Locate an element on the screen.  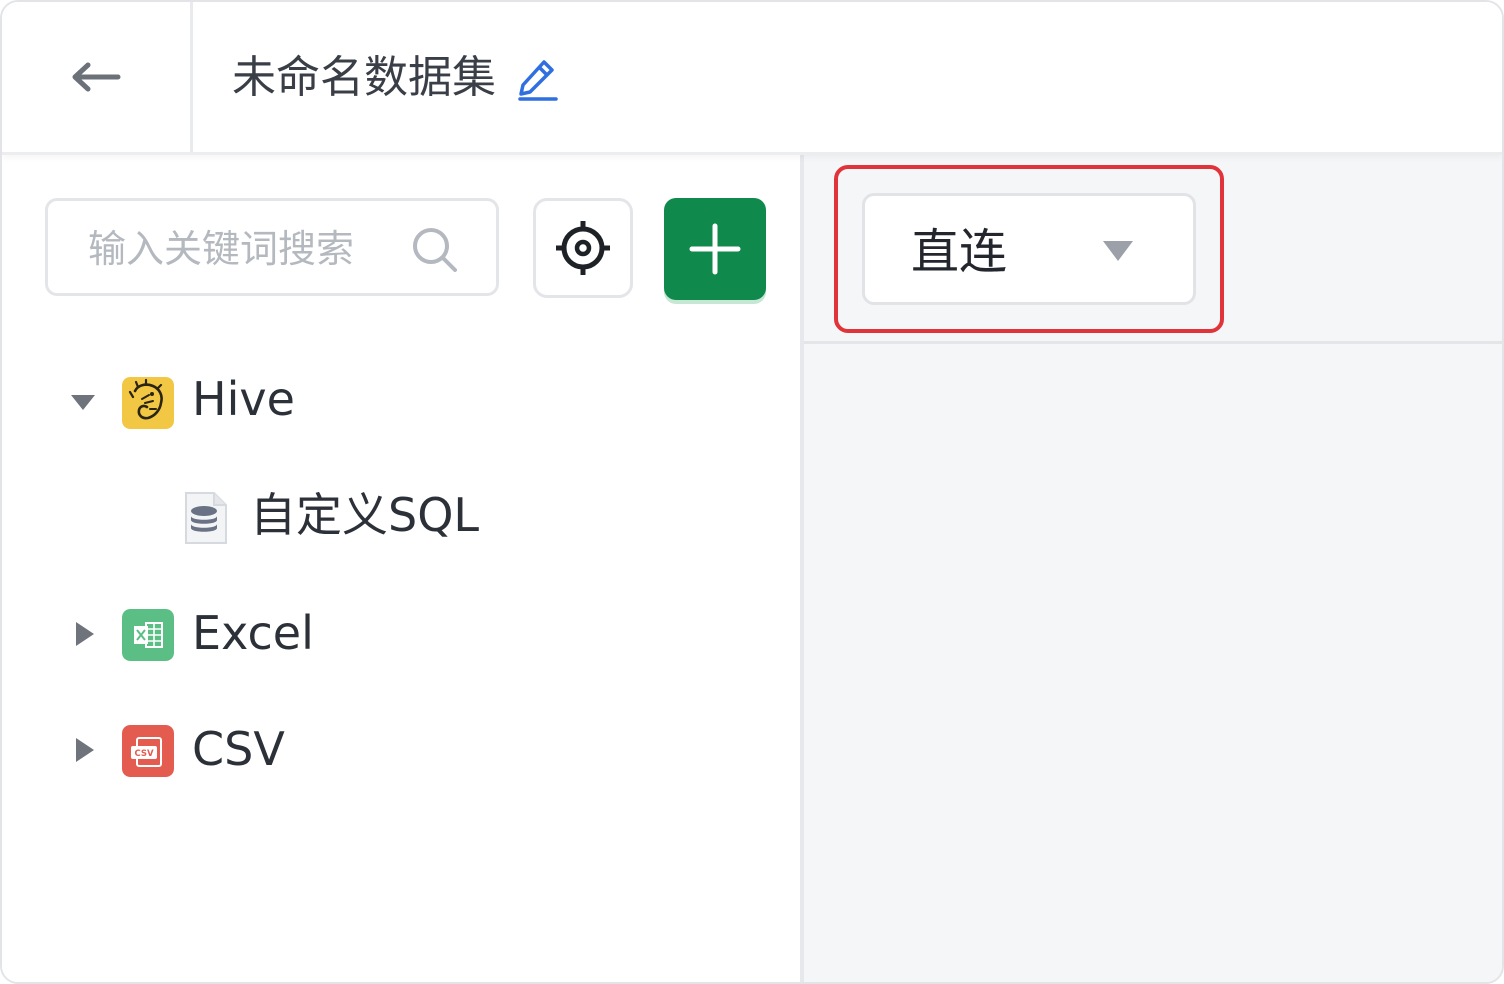
arrow-left-icon is located at coordinates (96, 77).